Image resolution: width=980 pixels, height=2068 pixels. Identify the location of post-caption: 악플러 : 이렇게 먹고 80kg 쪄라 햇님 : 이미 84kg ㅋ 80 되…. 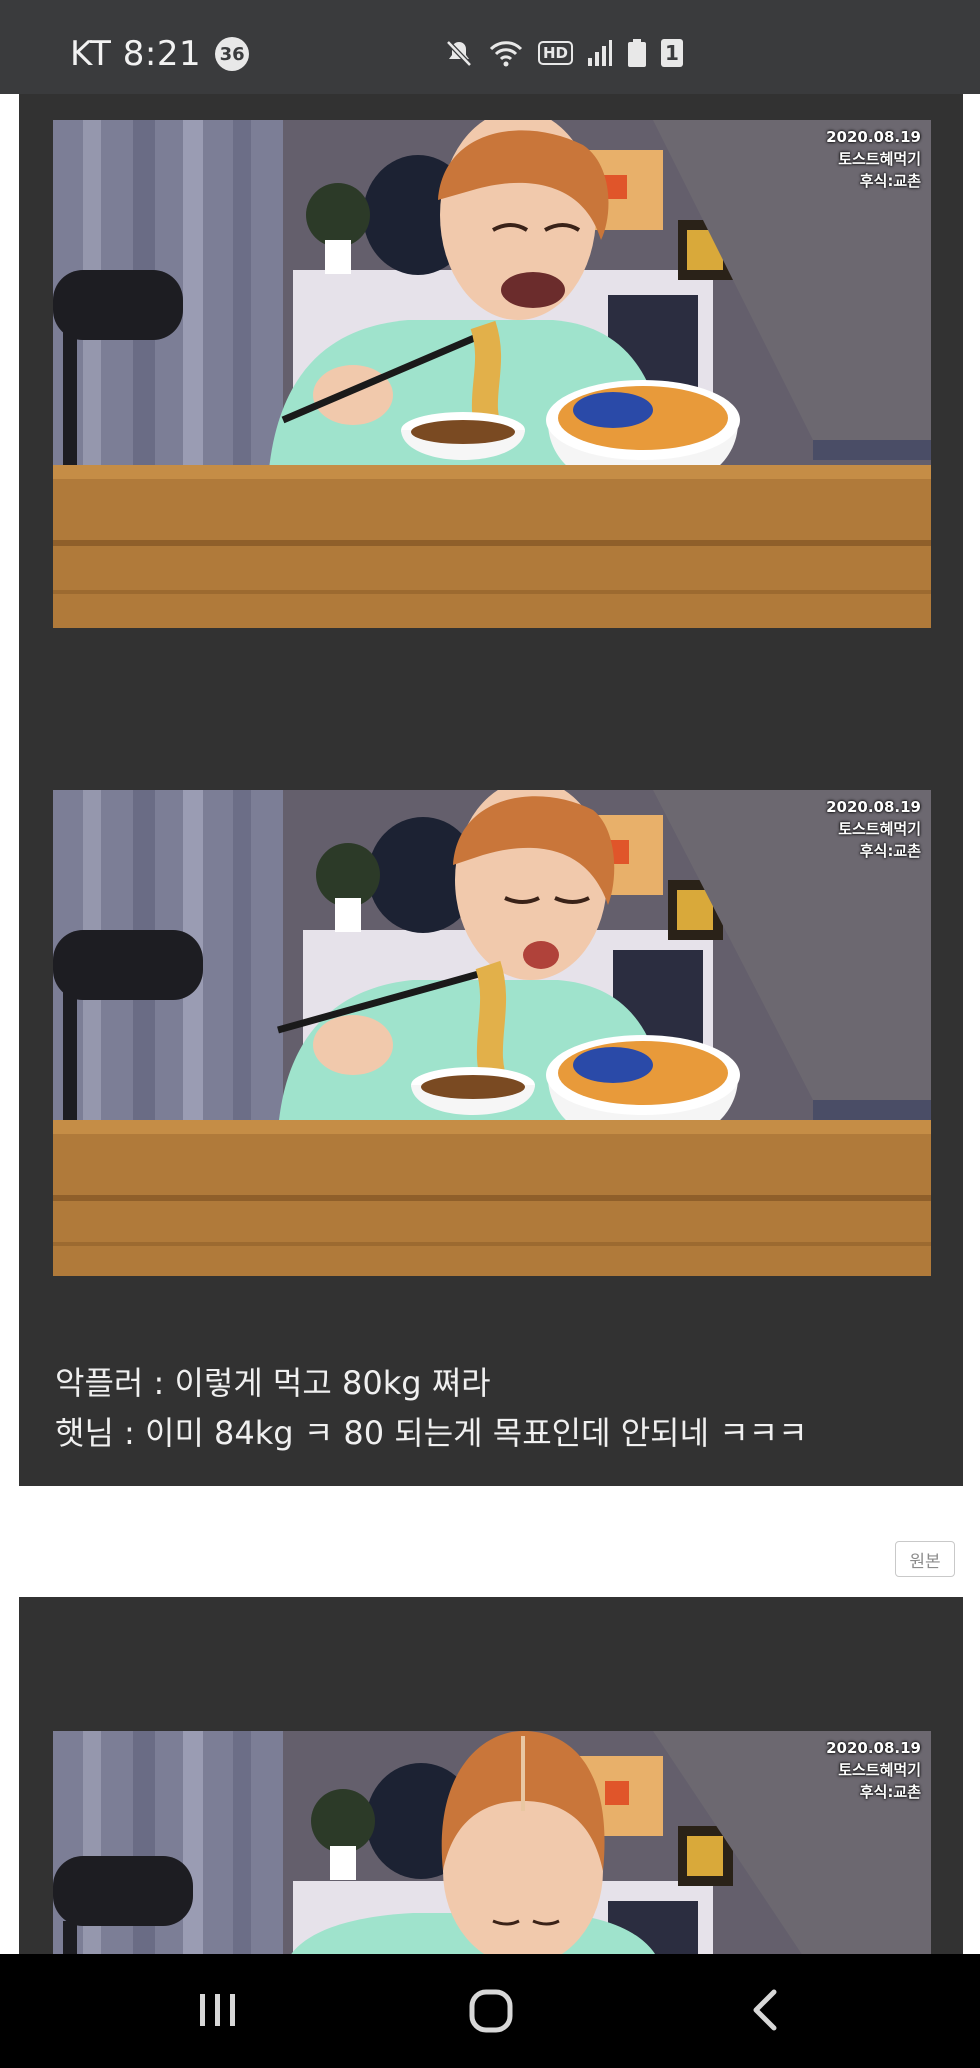
(431, 1408).